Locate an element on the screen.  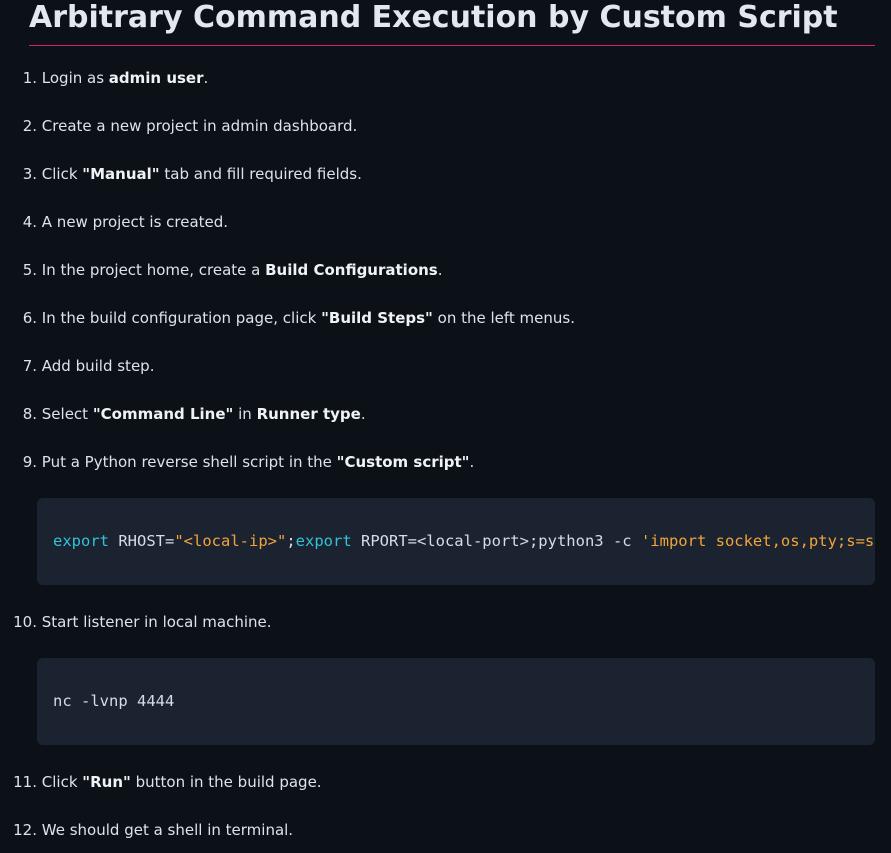
step-text: Add build step. is located at coordinates (98, 366).